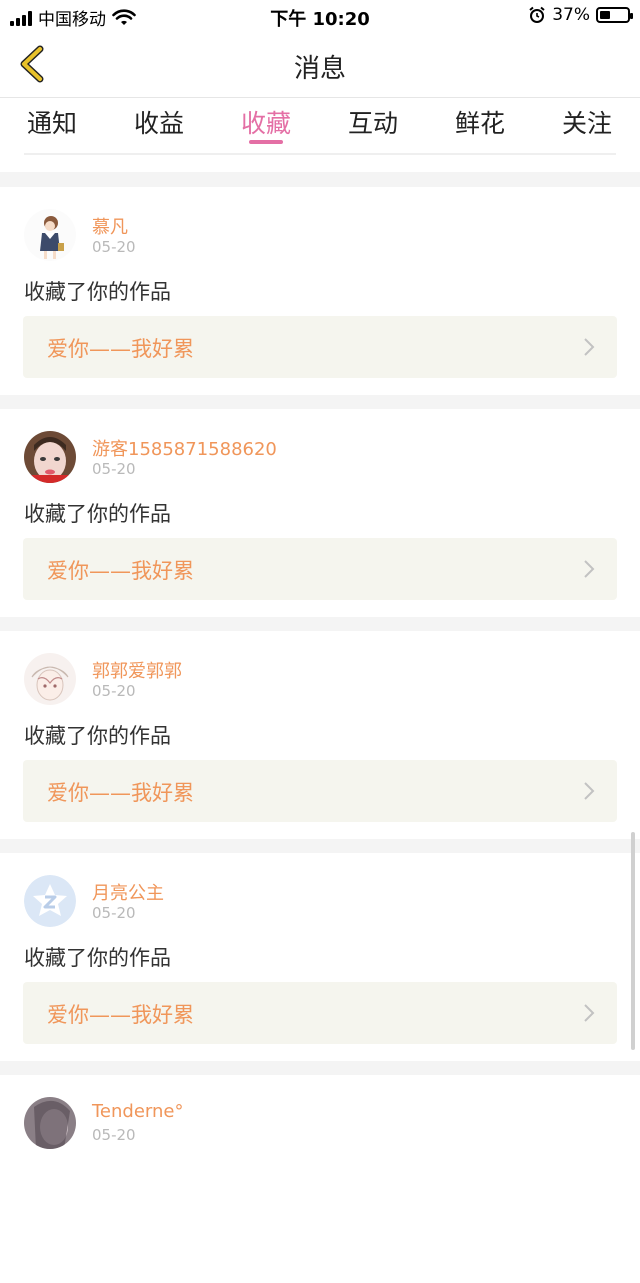 Image resolution: width=640 pixels, height=1283 pixels. I want to click on username: 慕凡, so click(110, 226).